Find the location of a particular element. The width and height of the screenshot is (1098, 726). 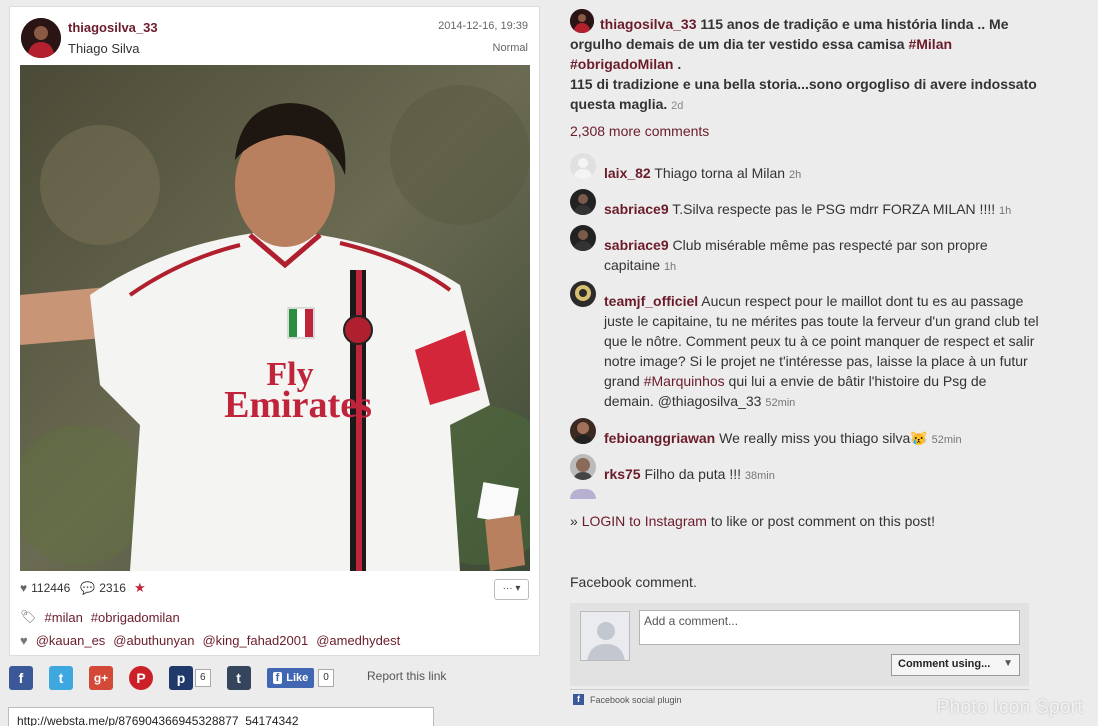

tag-icon: 🏷 is located at coordinates (28, 616).